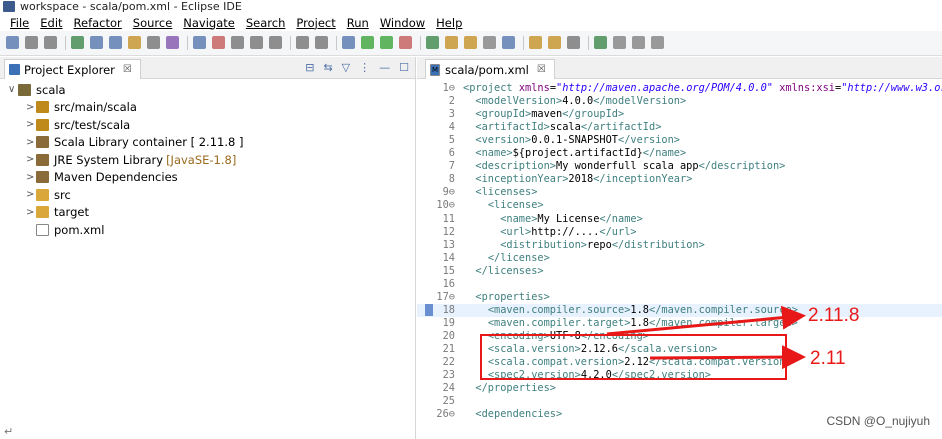 The height and width of the screenshot is (439, 942). Describe the element at coordinates (149, 142) in the screenshot. I see `tree-item-label: Scala Library container [ 2.11.8 ]` at that location.